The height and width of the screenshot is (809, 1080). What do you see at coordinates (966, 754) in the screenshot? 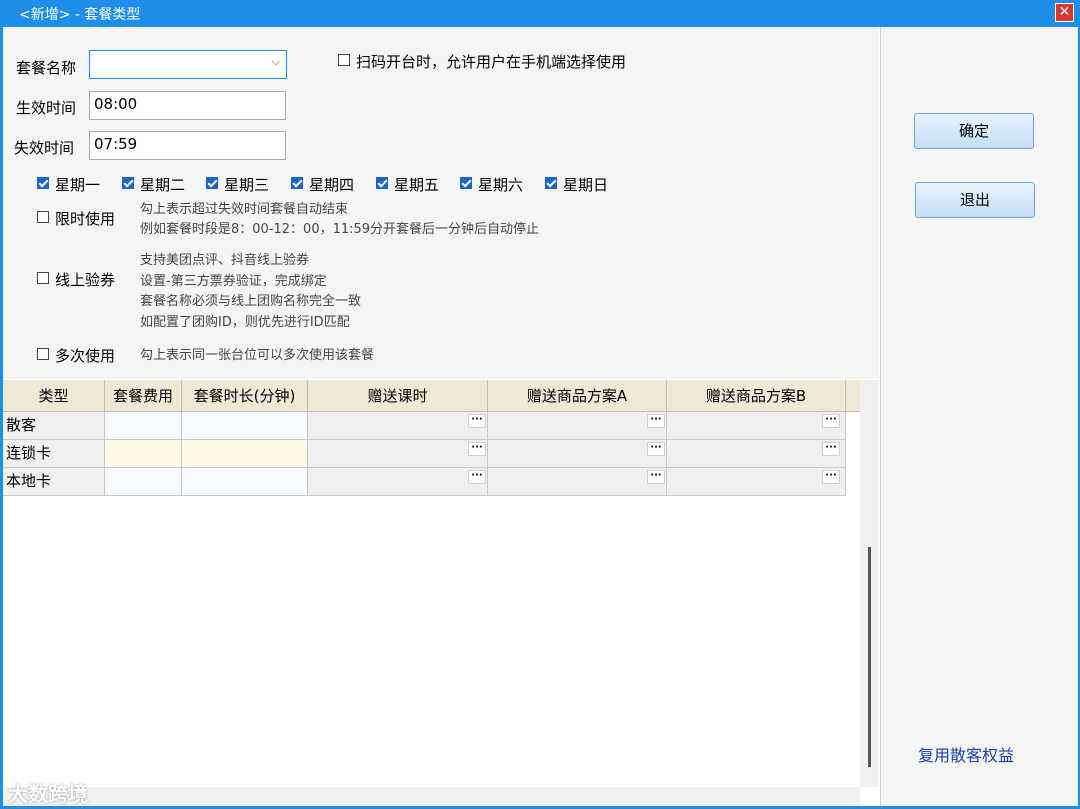
I see `reuse-benefits-link: 复用散客权益` at bounding box center [966, 754].